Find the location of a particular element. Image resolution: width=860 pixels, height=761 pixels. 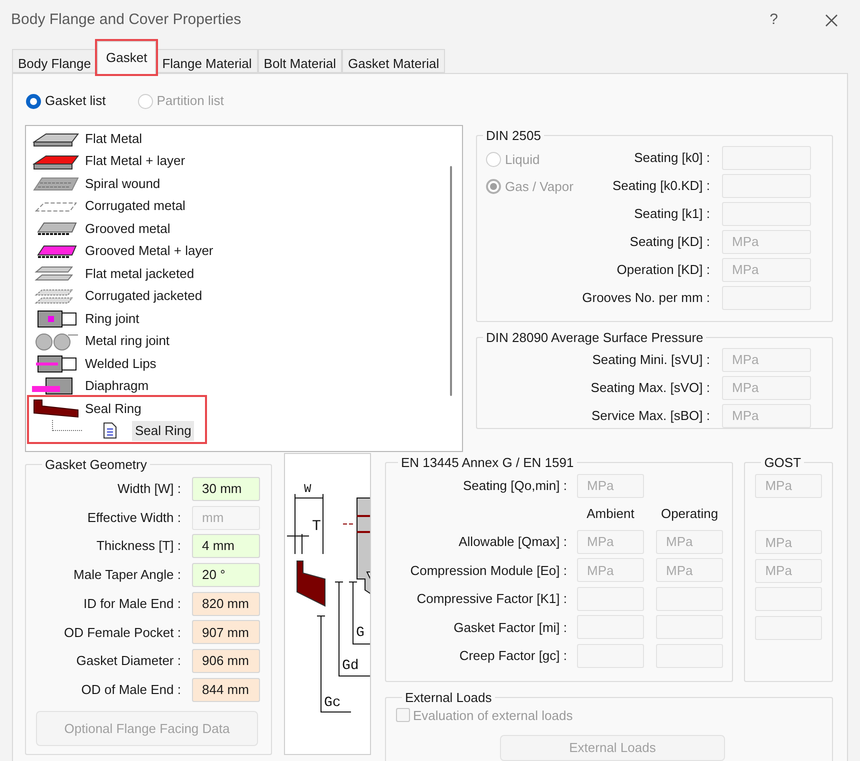

field-label: OD of Male End : is located at coordinates (130, 689).